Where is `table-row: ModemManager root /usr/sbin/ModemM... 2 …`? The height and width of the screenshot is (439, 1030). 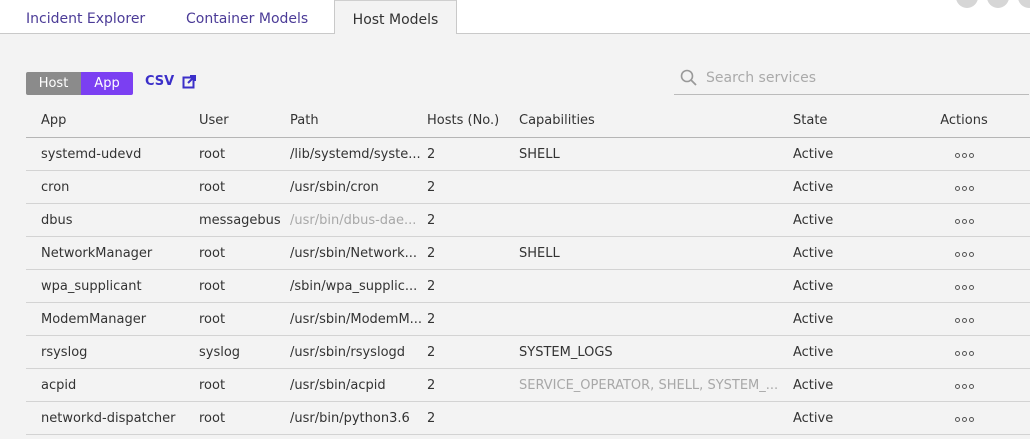 table-row: ModemManager root /usr/sbin/ModemM... 2 … is located at coordinates (528, 319).